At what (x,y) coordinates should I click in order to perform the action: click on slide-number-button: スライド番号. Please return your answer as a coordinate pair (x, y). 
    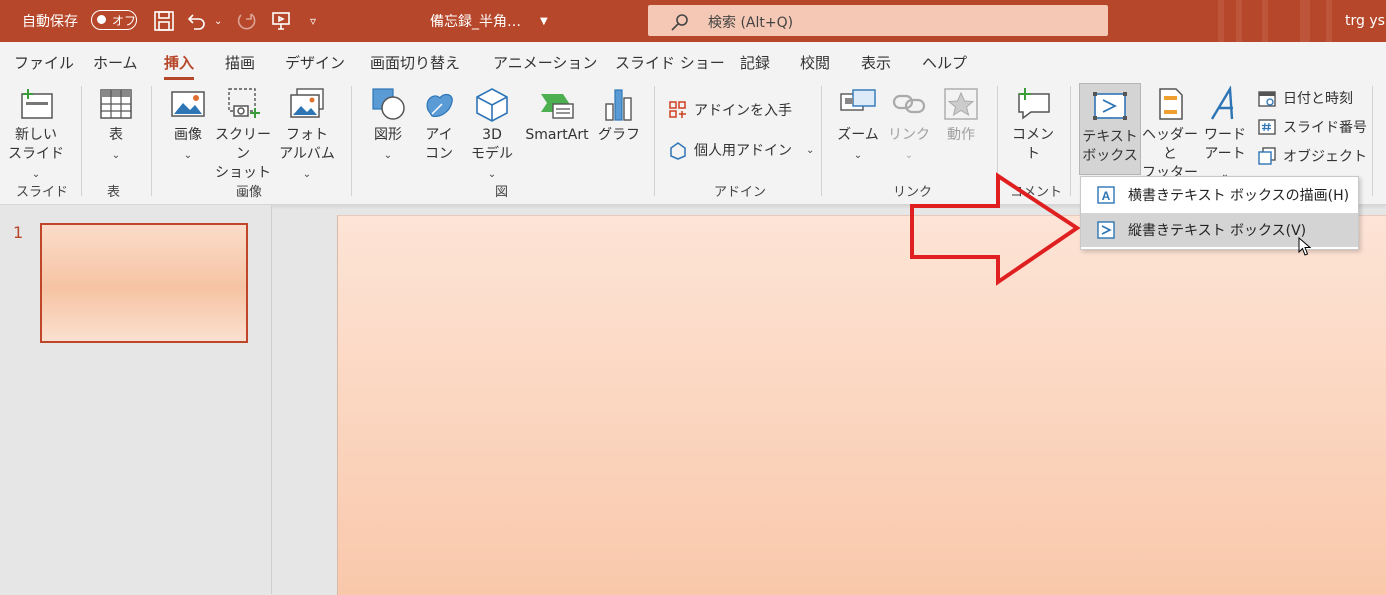
    Looking at the image, I should click on (1312, 127).